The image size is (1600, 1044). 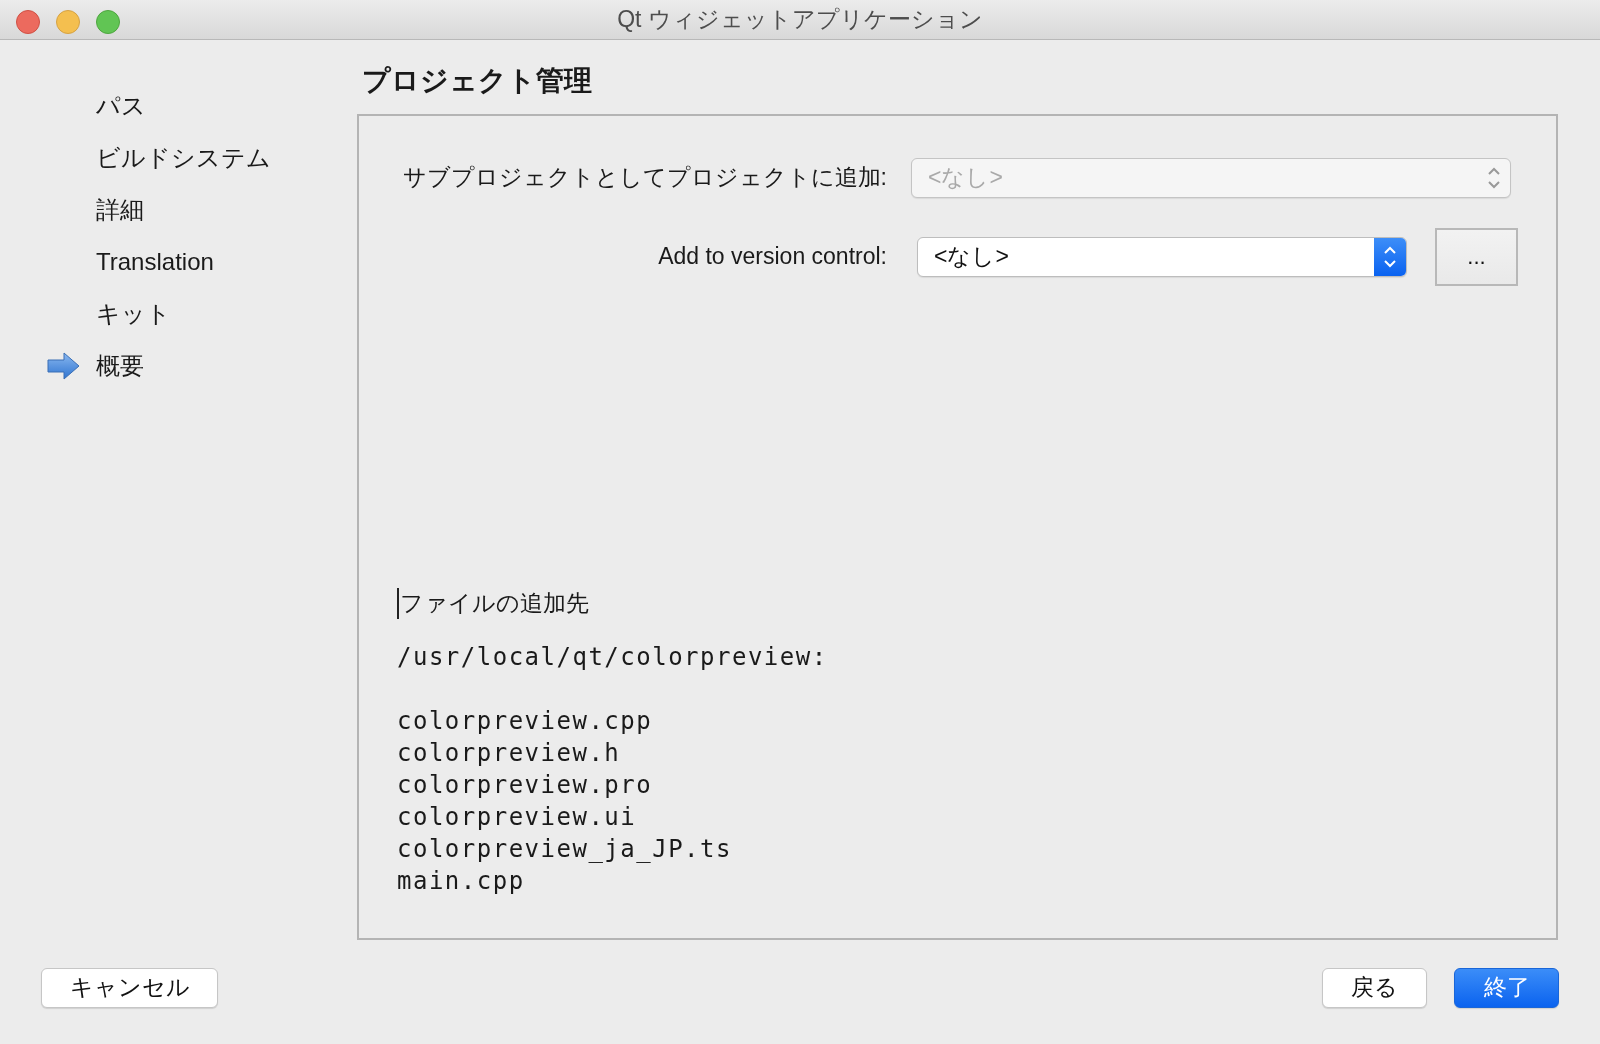 What do you see at coordinates (68, 22) in the screenshot?
I see `minimize-icon` at bounding box center [68, 22].